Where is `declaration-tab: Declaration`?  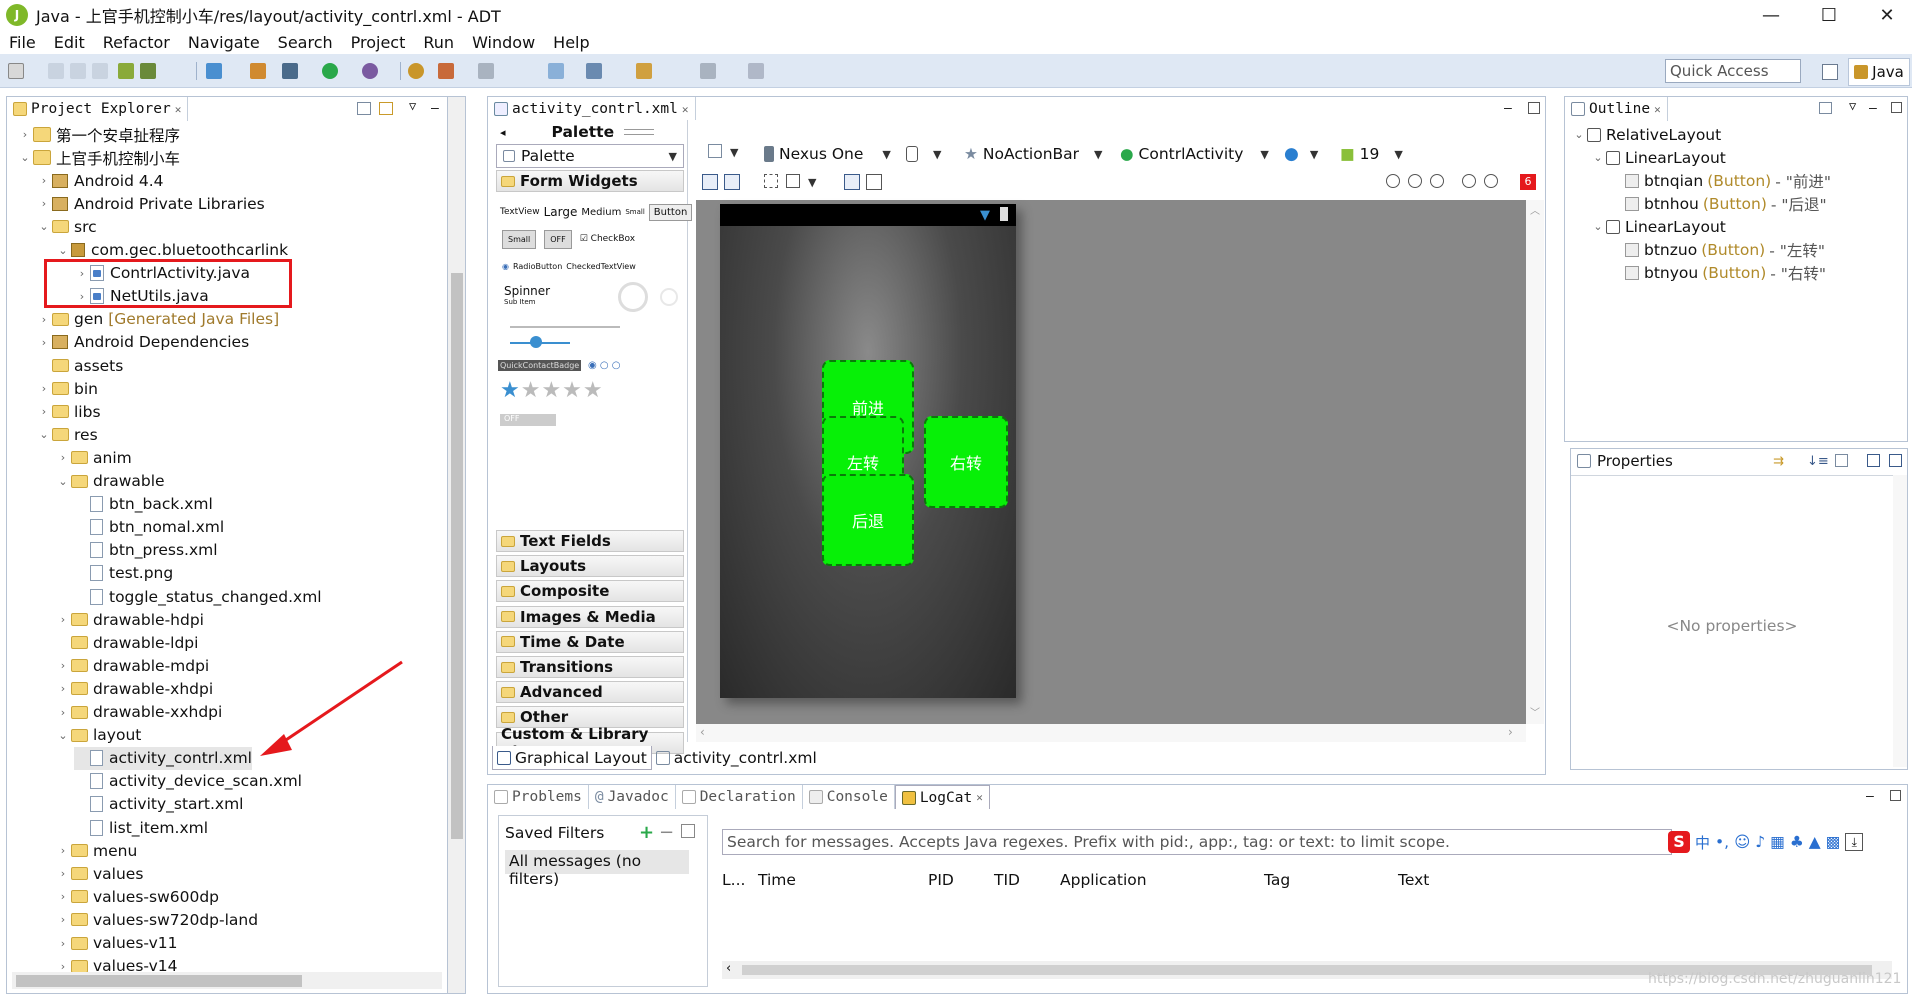 declaration-tab: Declaration is located at coordinates (739, 797).